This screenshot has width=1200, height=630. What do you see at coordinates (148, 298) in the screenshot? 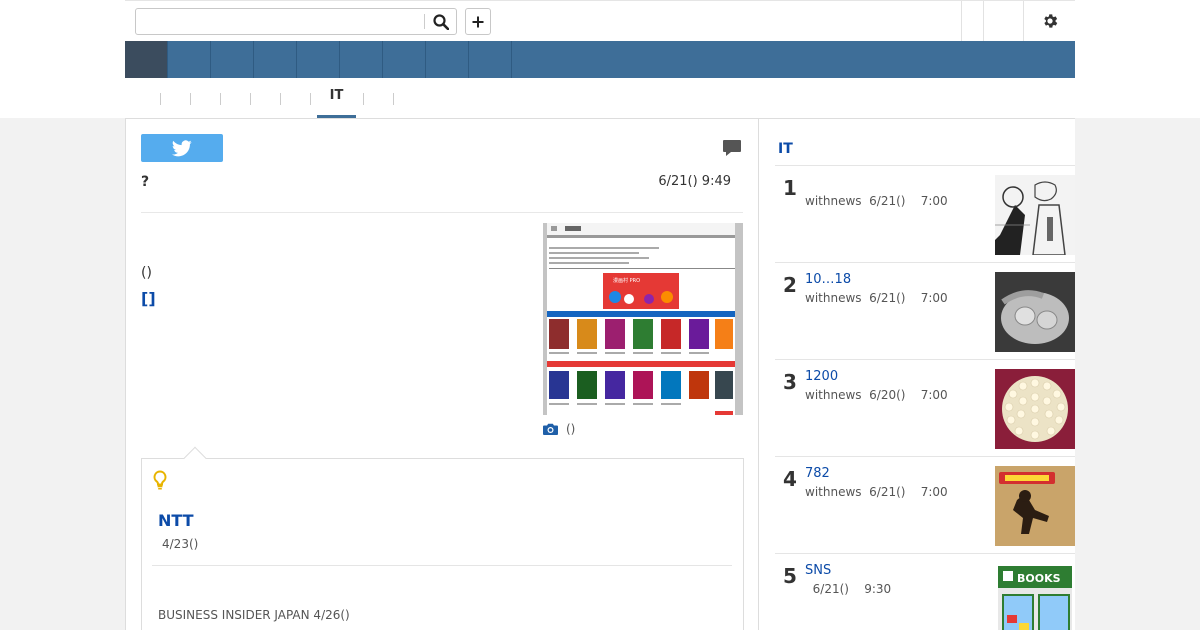
I see `article-body-link: []` at bounding box center [148, 298].